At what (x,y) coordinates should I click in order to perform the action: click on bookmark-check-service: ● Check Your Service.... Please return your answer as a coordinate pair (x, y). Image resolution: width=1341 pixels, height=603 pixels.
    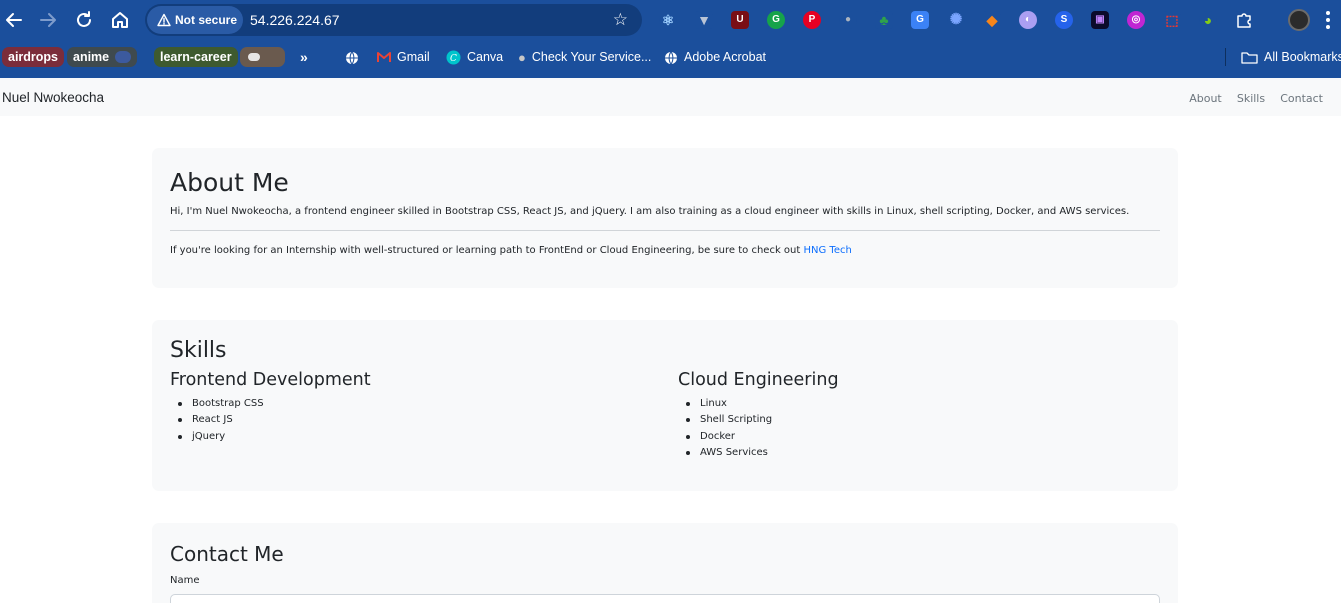
    Looking at the image, I should click on (584, 57).